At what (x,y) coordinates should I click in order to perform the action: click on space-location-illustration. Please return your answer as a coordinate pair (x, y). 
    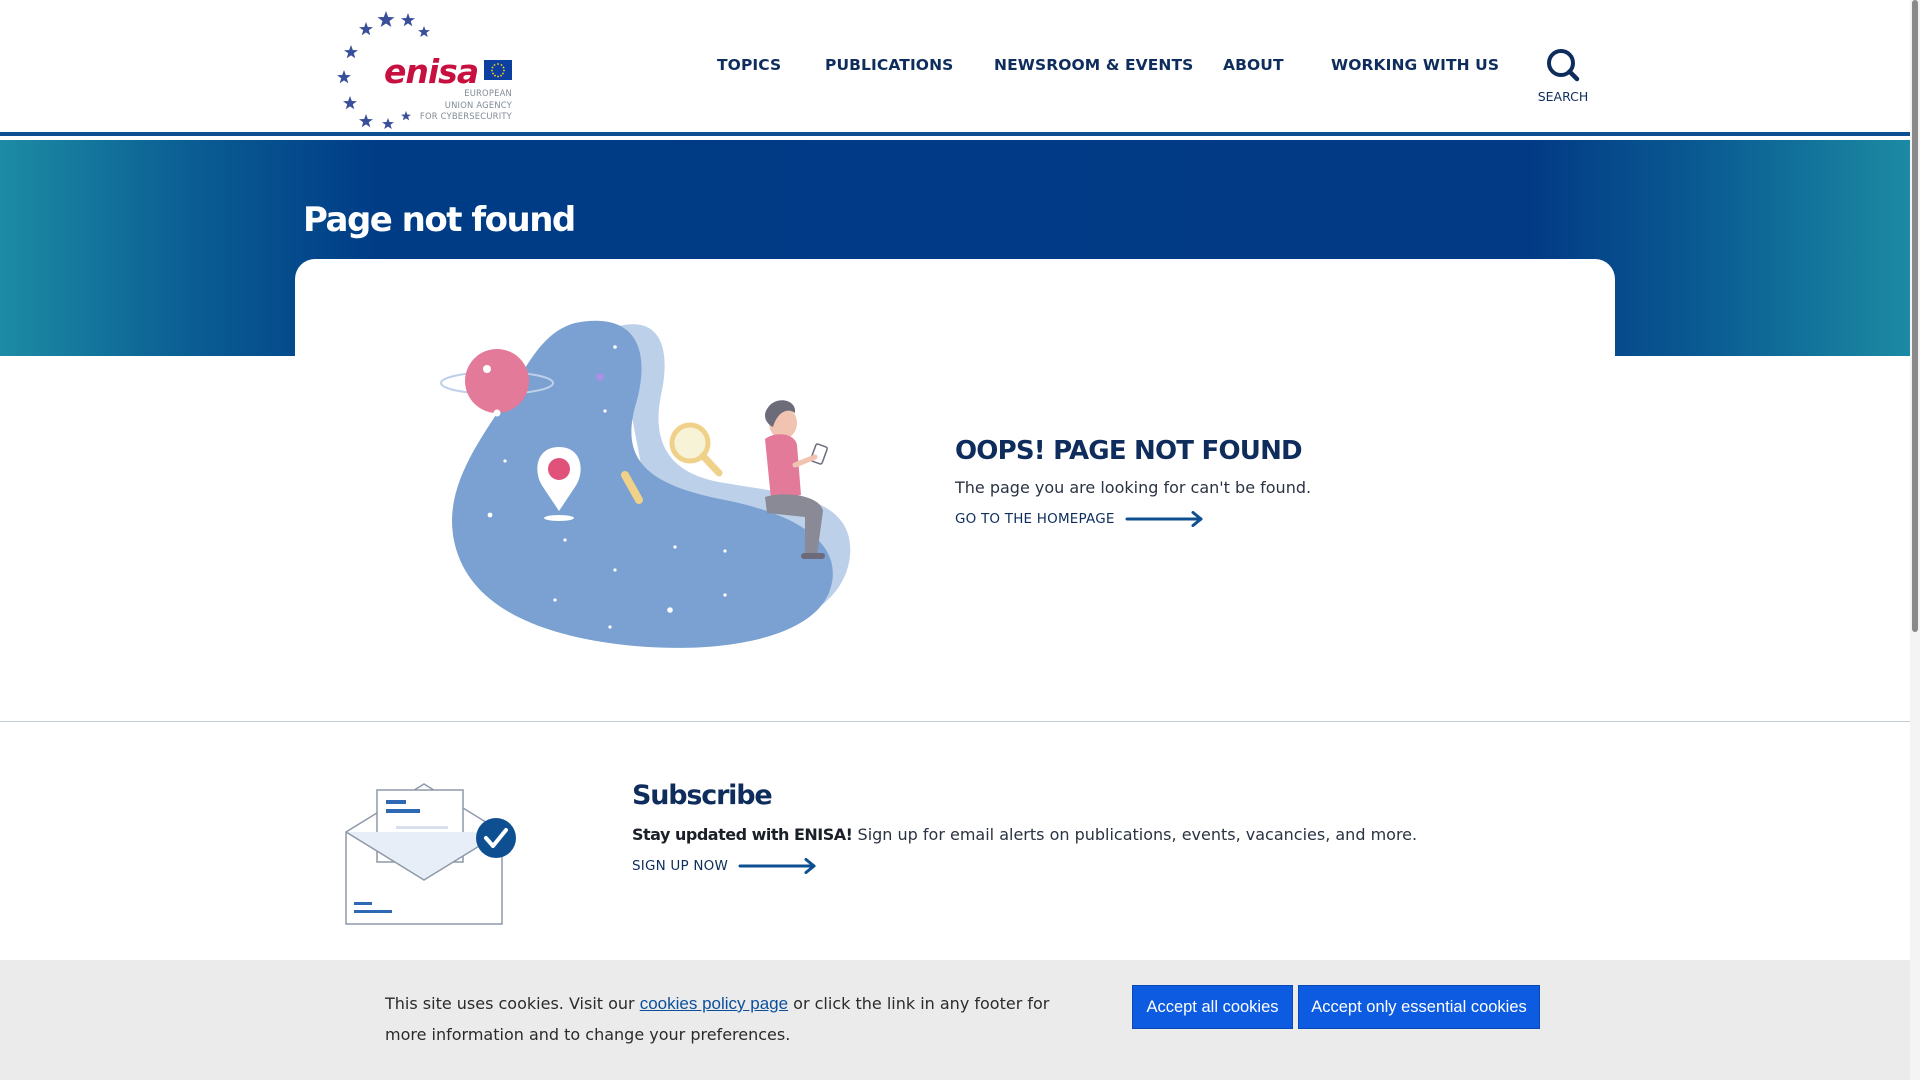
    Looking at the image, I should click on (645, 484).